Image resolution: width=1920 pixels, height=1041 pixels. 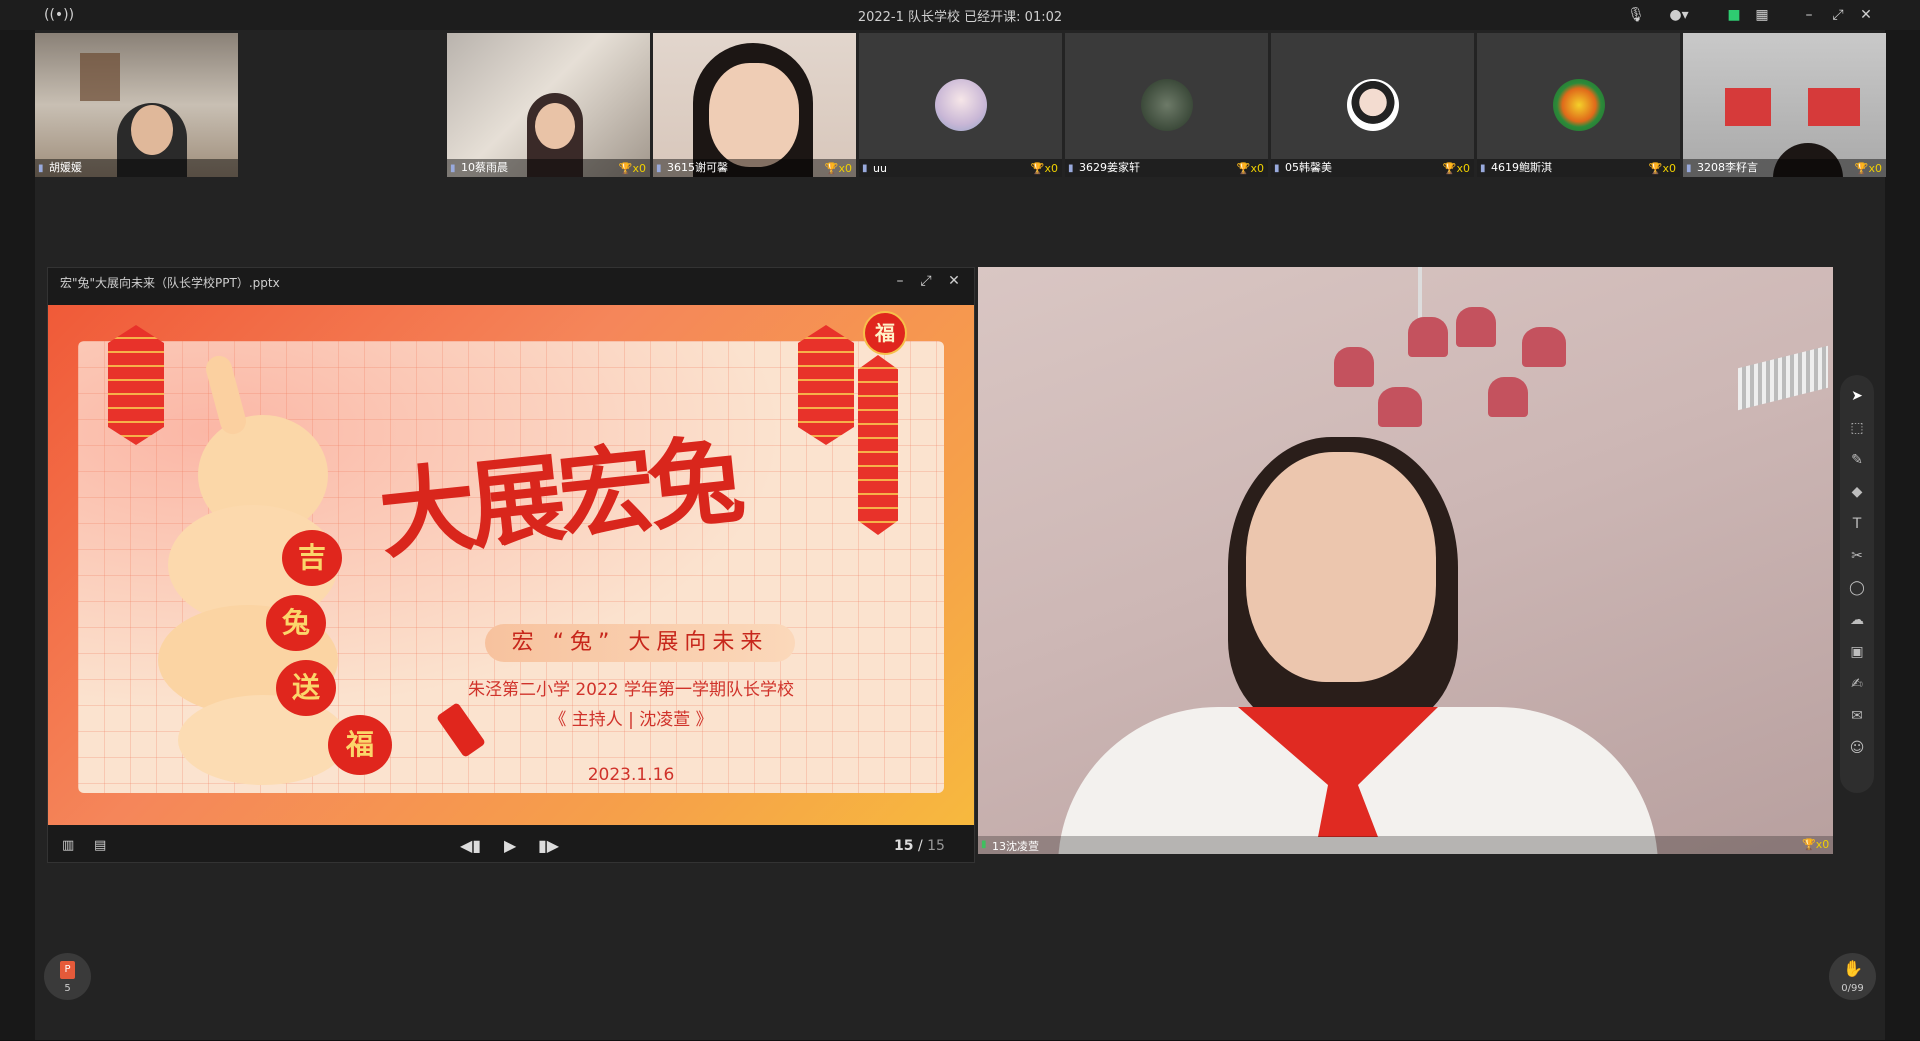 What do you see at coordinates (1857, 556) in the screenshot?
I see `scissors-icon: ✂` at bounding box center [1857, 556].